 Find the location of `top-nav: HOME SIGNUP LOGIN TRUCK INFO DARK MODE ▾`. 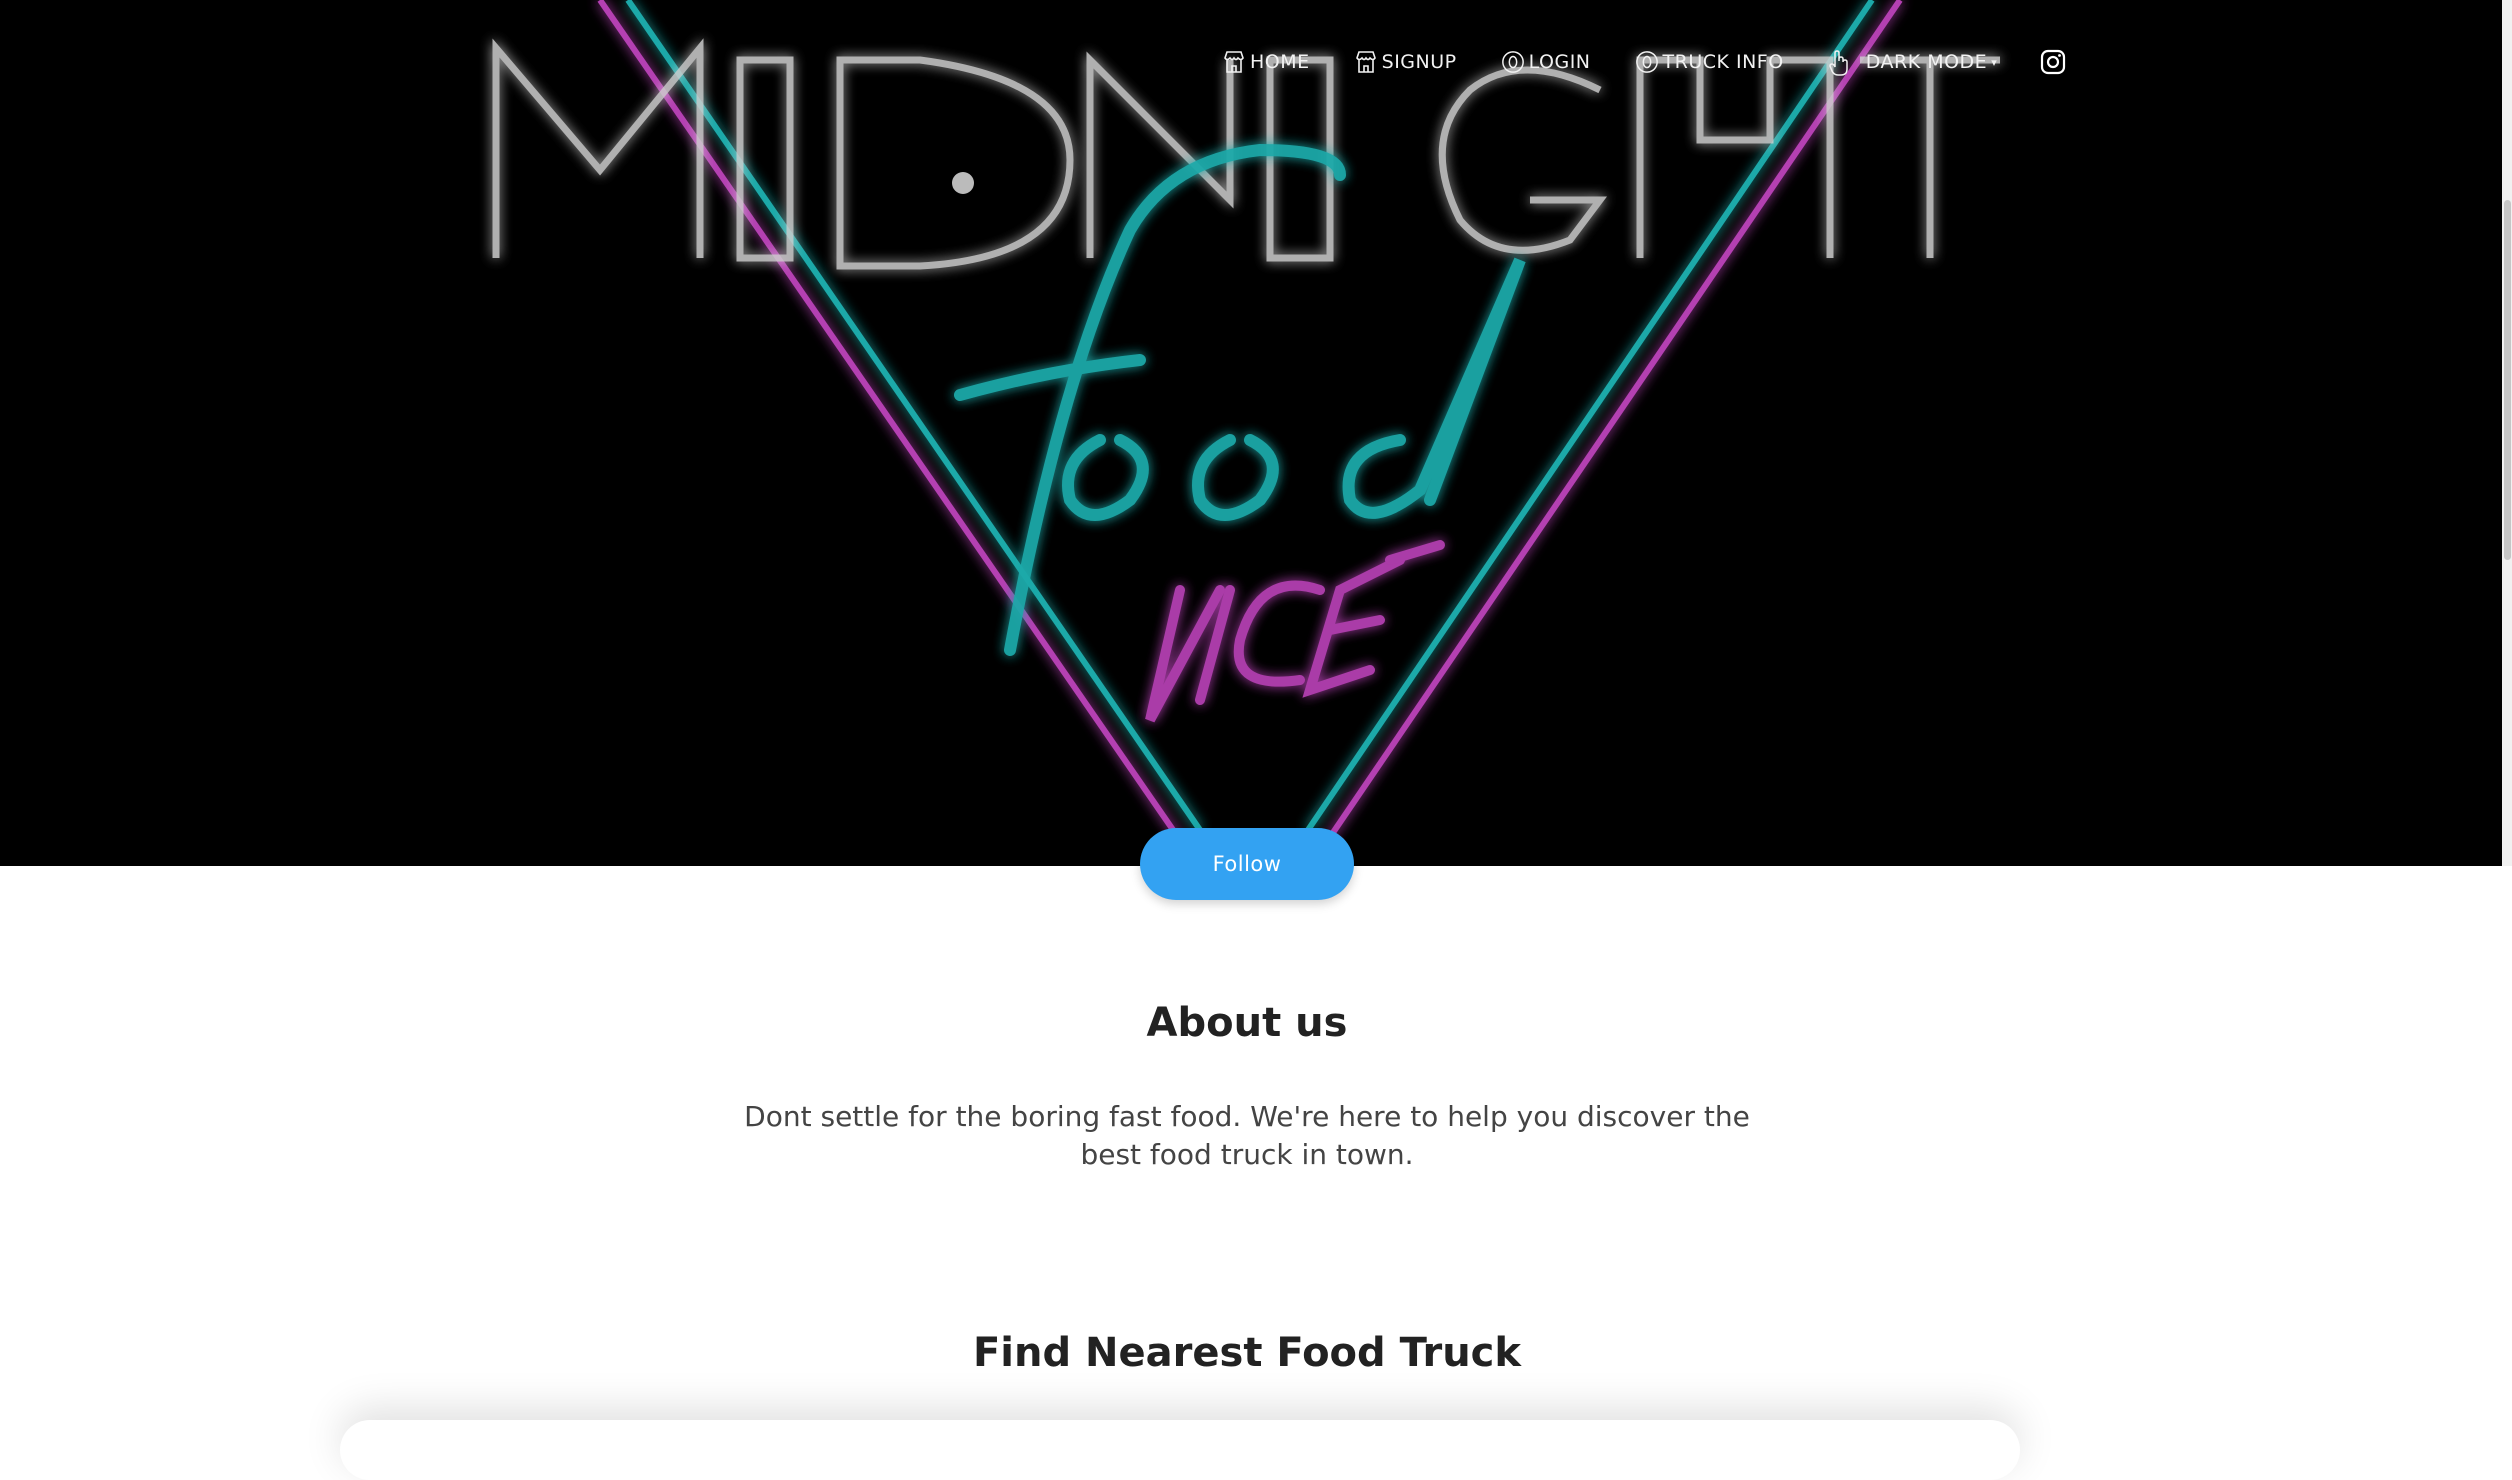

top-nav: HOME SIGNUP LOGIN TRUCK INFO DARK MODE ▾ is located at coordinates (1644, 62).